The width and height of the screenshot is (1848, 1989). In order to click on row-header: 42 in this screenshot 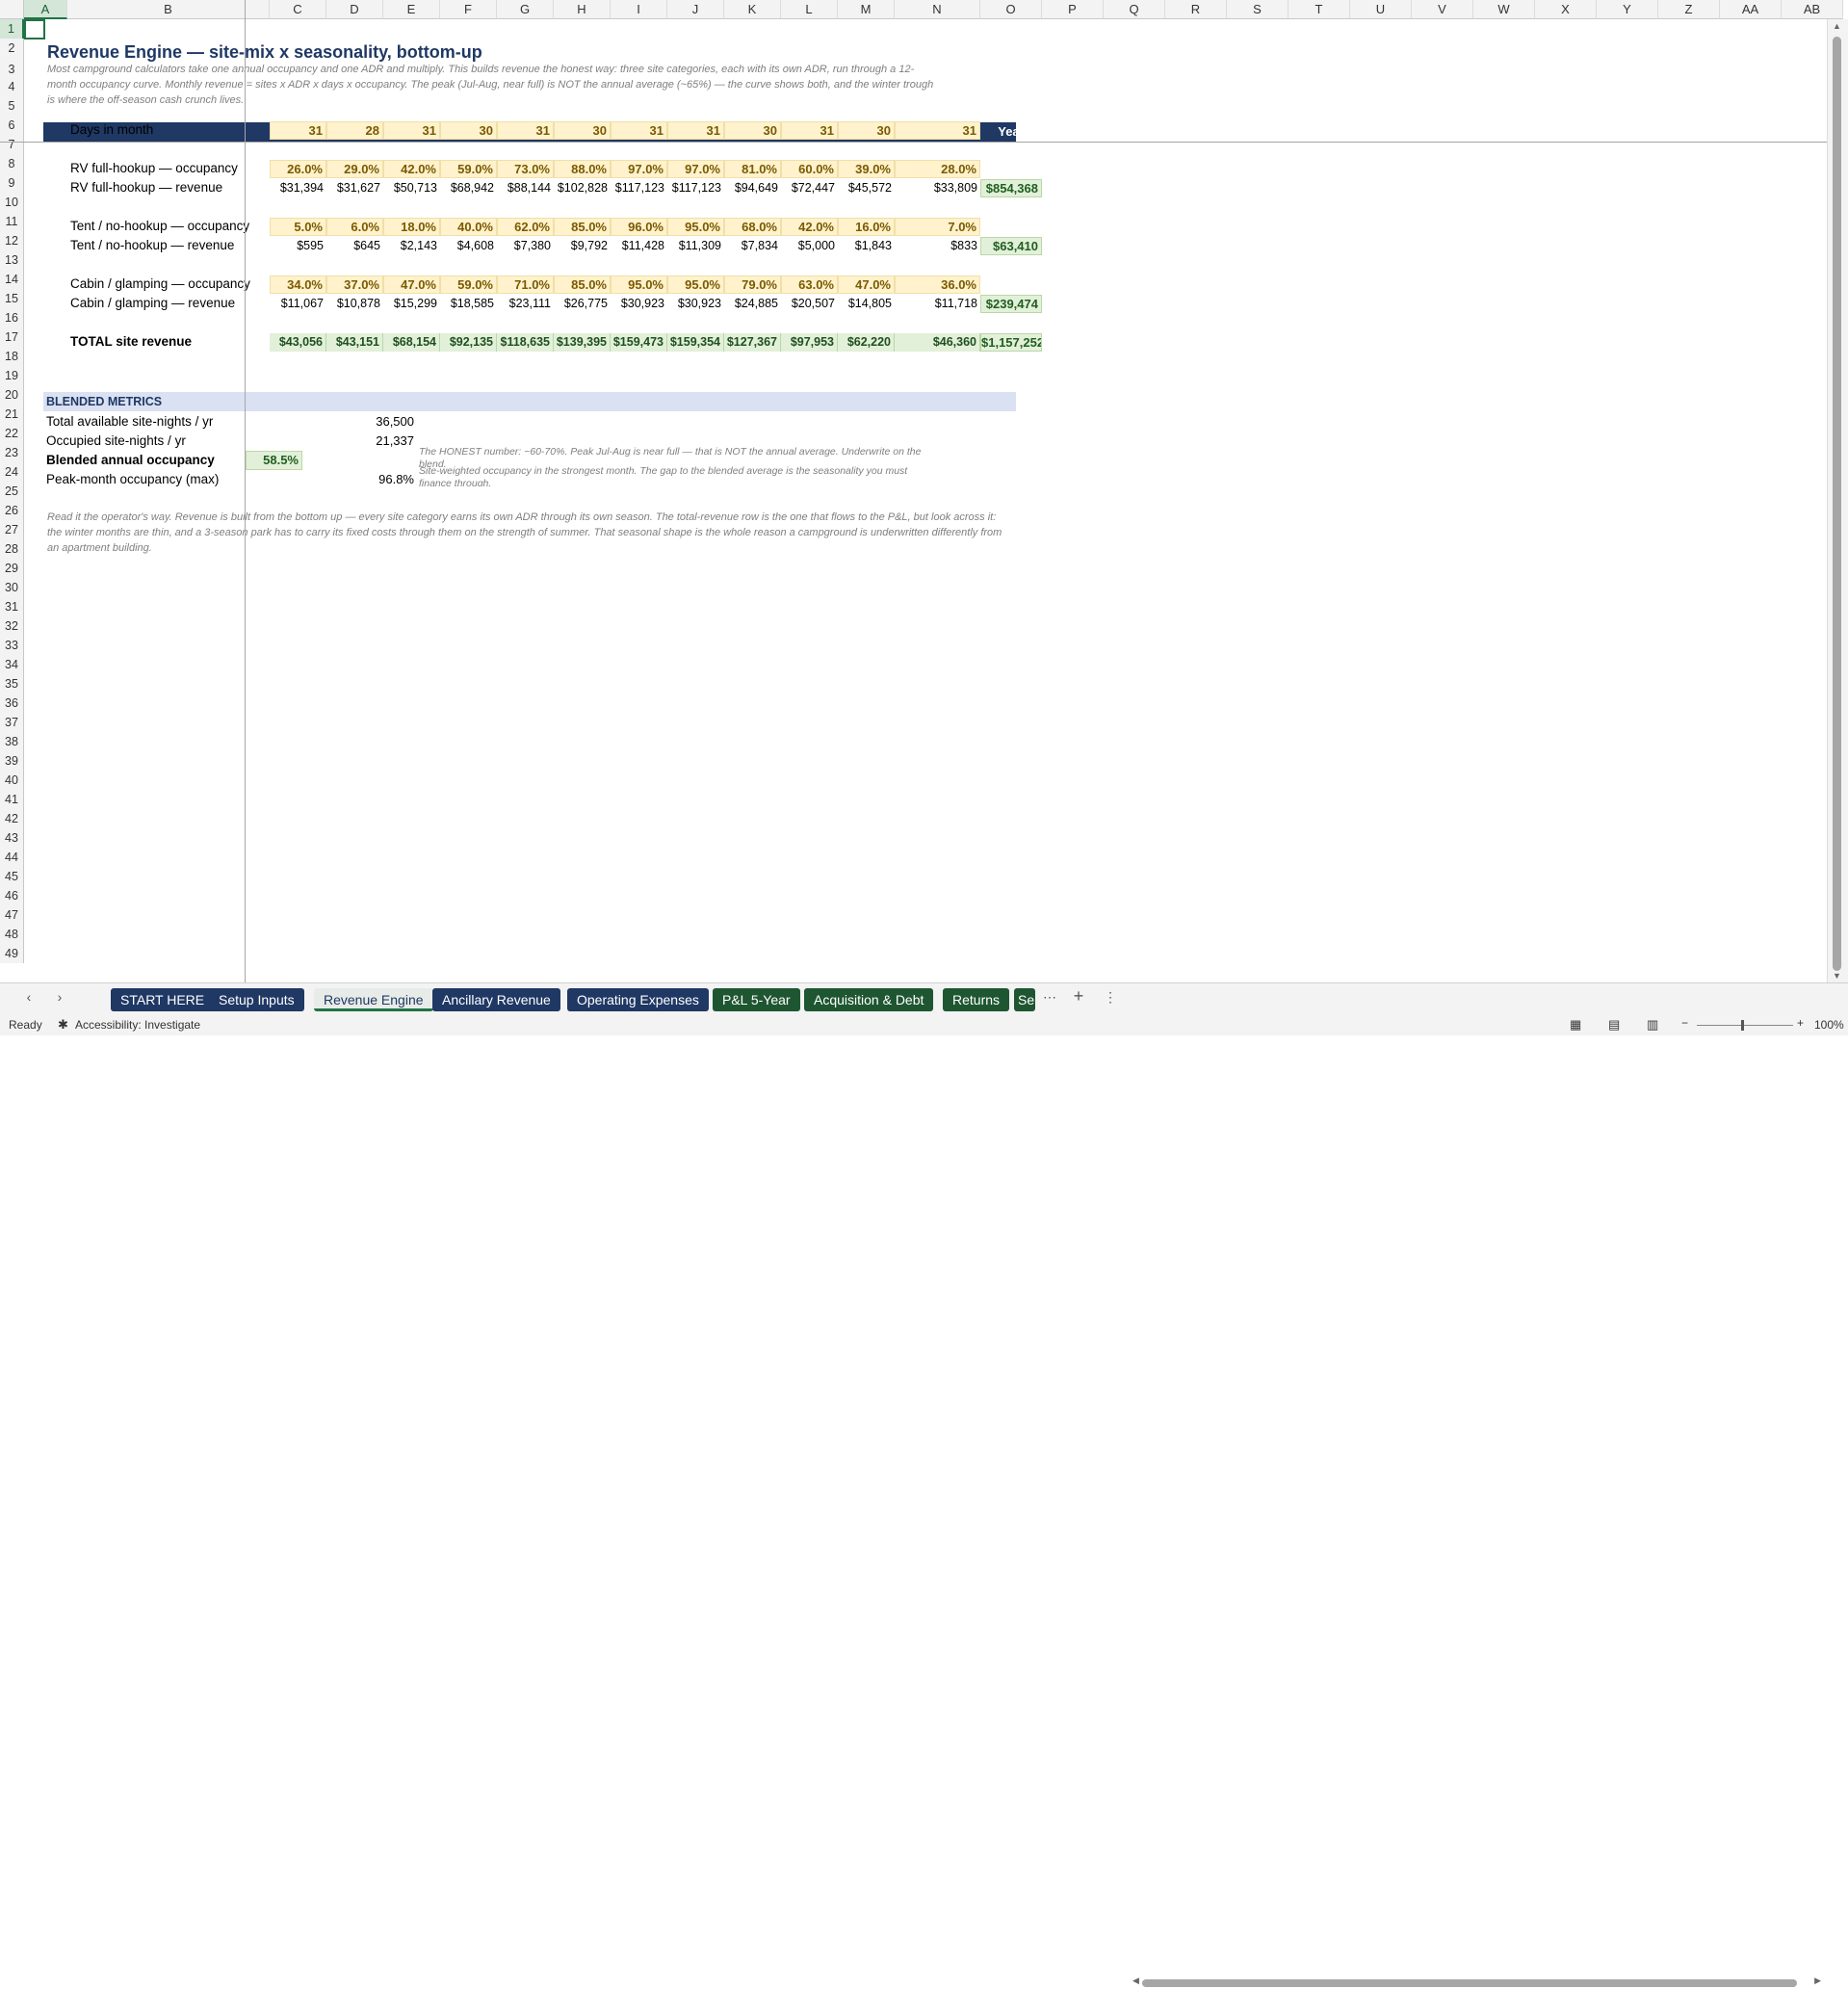, I will do `click(12, 818)`.